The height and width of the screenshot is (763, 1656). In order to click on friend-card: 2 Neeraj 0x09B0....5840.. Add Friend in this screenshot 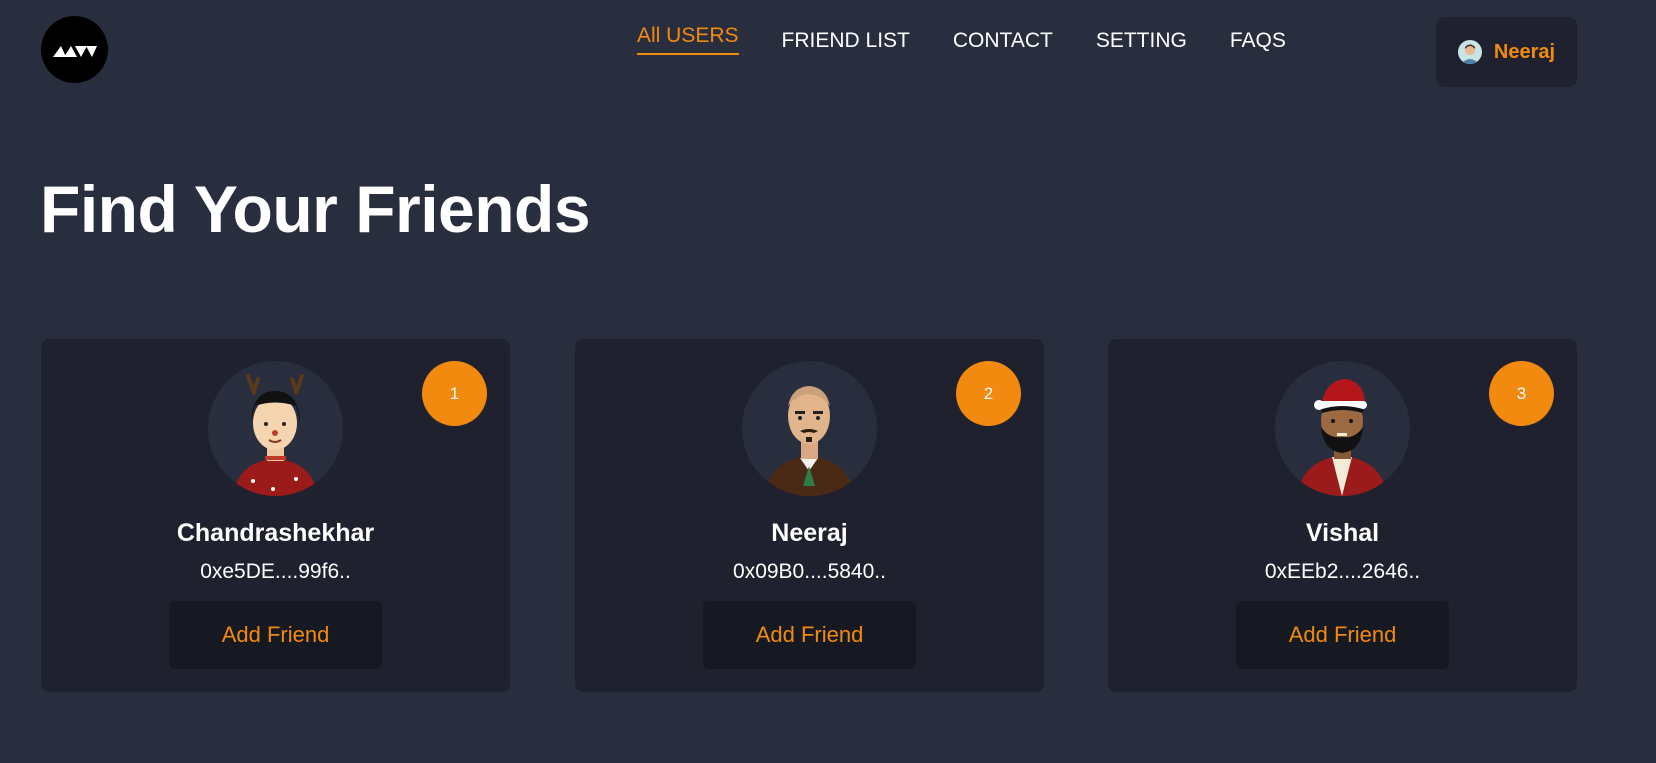, I will do `click(809, 515)`.